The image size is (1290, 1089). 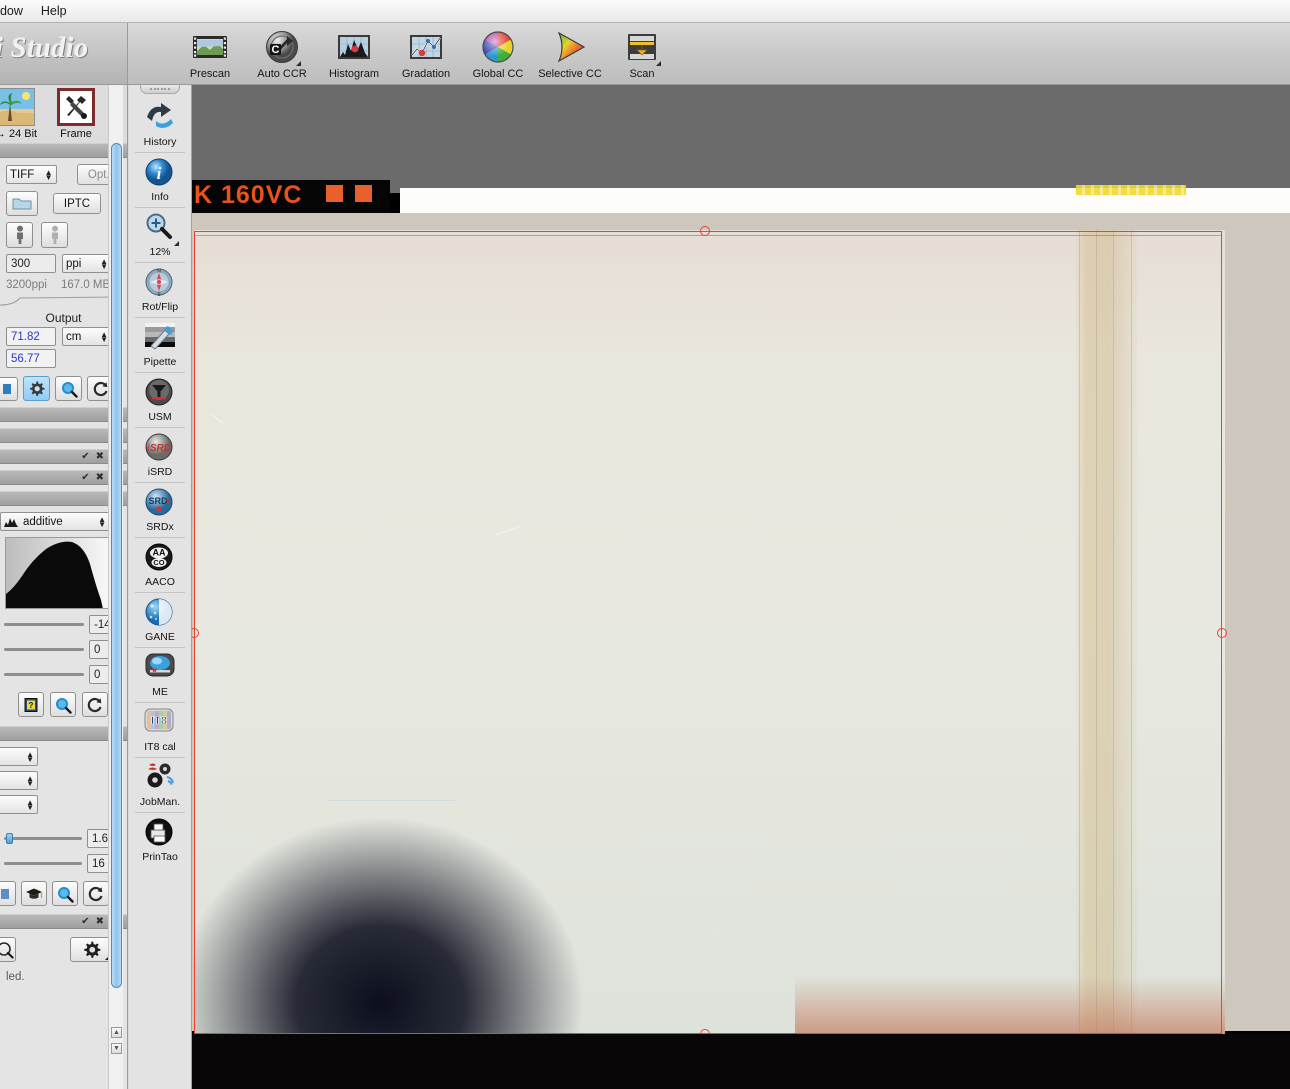 I want to click on filmstrip-icon, so click(x=210, y=47).